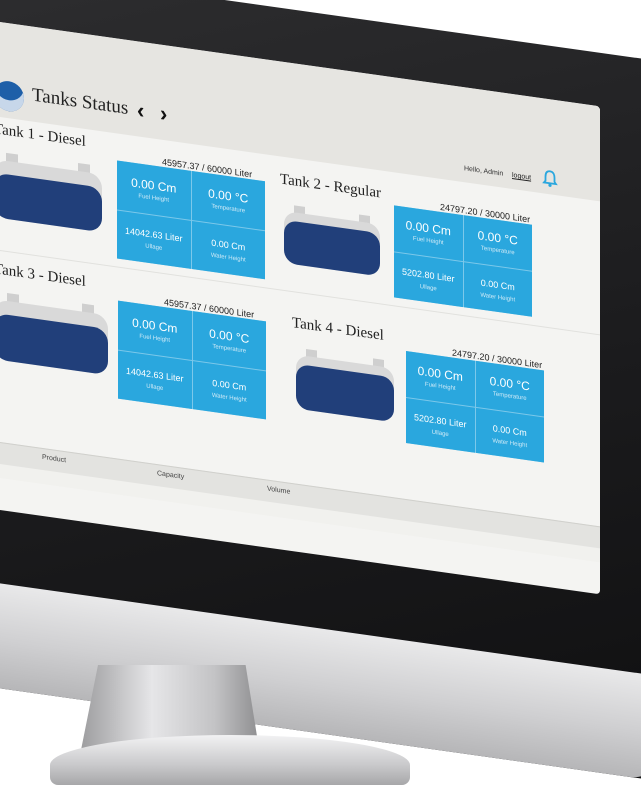 The width and height of the screenshot is (641, 787). I want to click on tank-3-water-height: 0.00 Cm Water Height, so click(229, 390).